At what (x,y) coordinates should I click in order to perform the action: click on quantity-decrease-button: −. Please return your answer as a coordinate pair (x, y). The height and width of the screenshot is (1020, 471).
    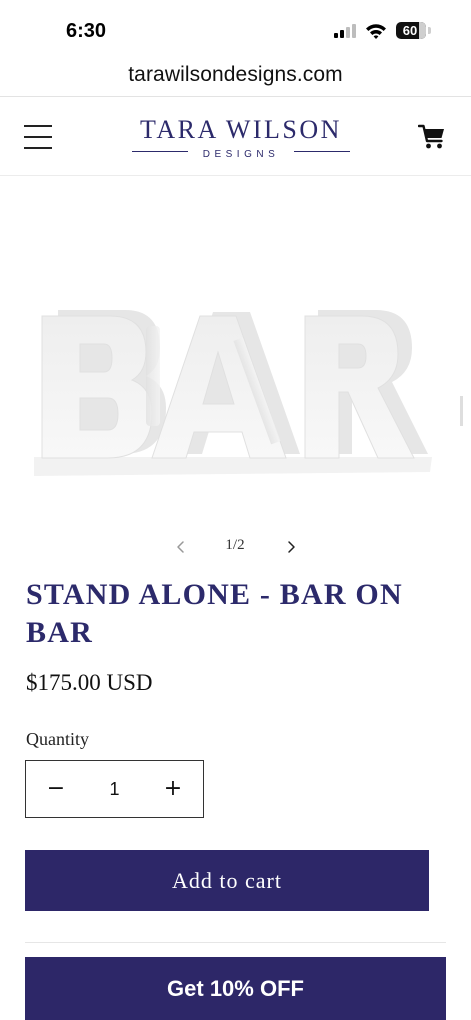
    Looking at the image, I should click on (56, 789).